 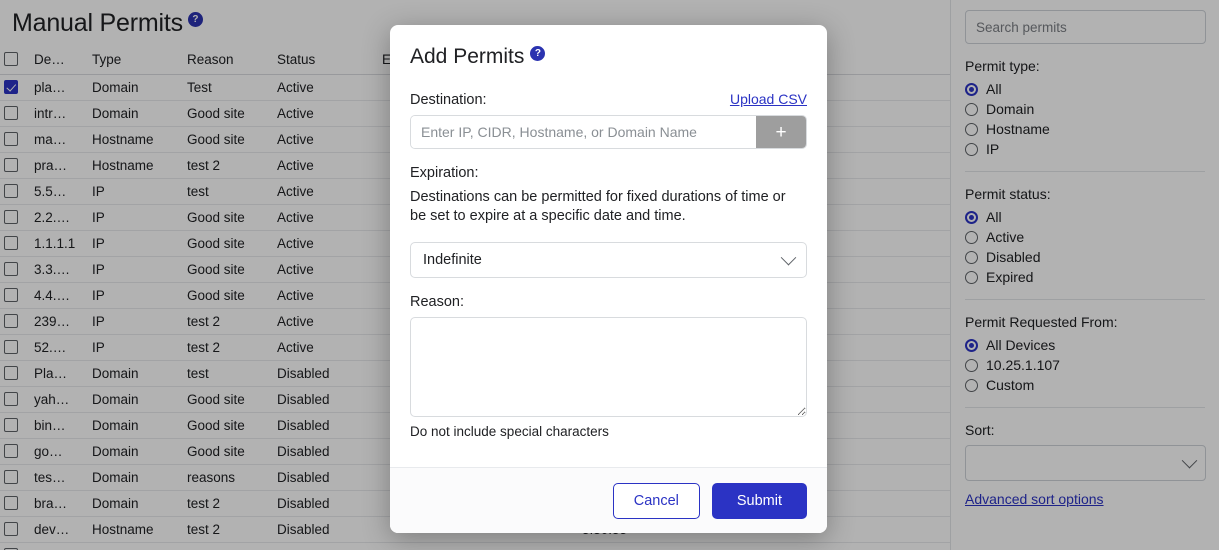 What do you see at coordinates (759, 500) in the screenshot?
I see `submit-button: Submit` at bounding box center [759, 500].